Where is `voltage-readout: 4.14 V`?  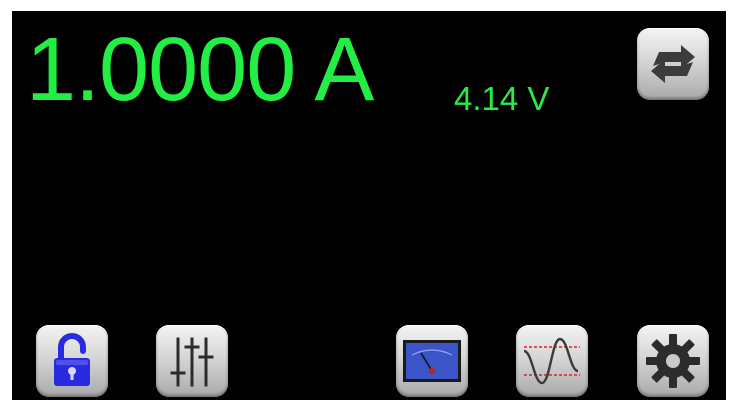
voltage-readout: 4.14 V is located at coordinates (502, 98).